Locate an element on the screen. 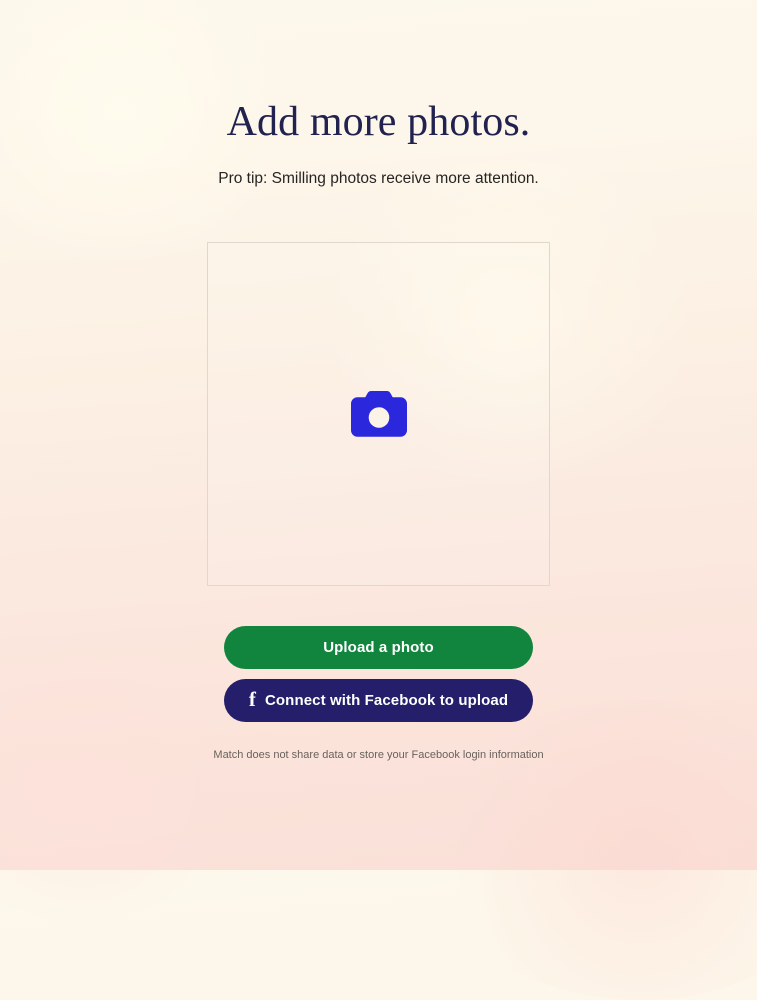 This screenshot has width=757, height=1000. upload-a-photo-button: Upload a photo is located at coordinates (378, 648).